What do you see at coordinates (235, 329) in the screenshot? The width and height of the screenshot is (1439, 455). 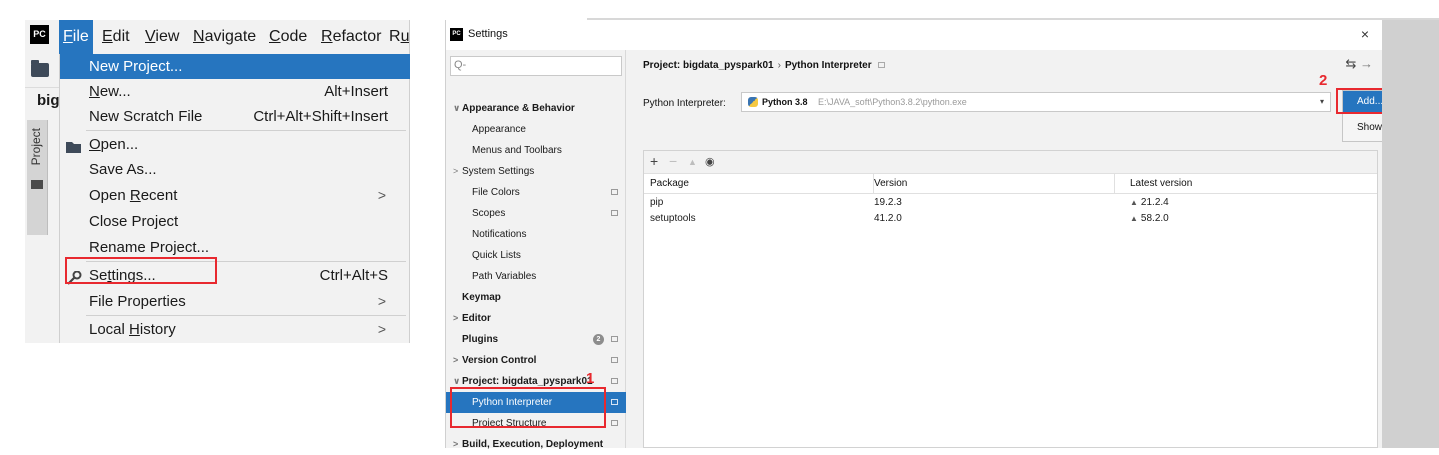 I see `menu-item-local-history: Local History >` at bounding box center [235, 329].